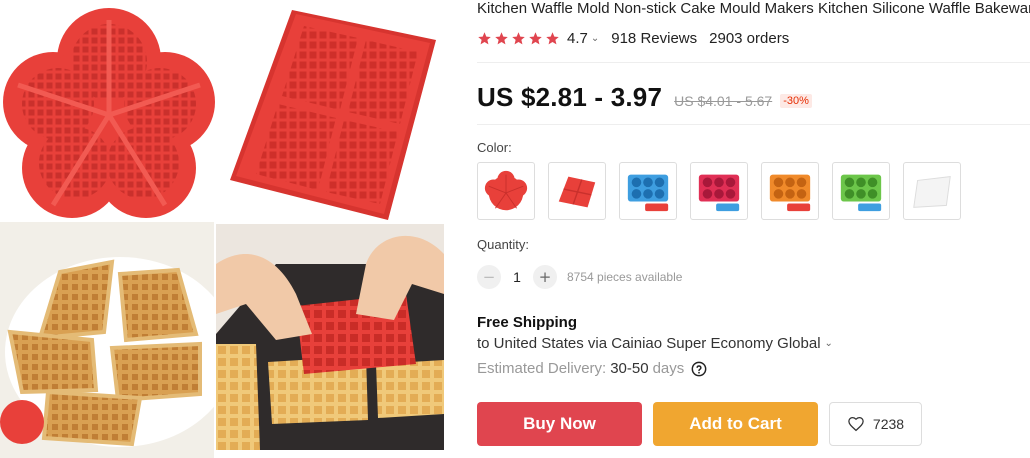 The height and width of the screenshot is (458, 1030). Describe the element at coordinates (330, 337) in the screenshot. I see `waffle-tray-hands-image` at that location.